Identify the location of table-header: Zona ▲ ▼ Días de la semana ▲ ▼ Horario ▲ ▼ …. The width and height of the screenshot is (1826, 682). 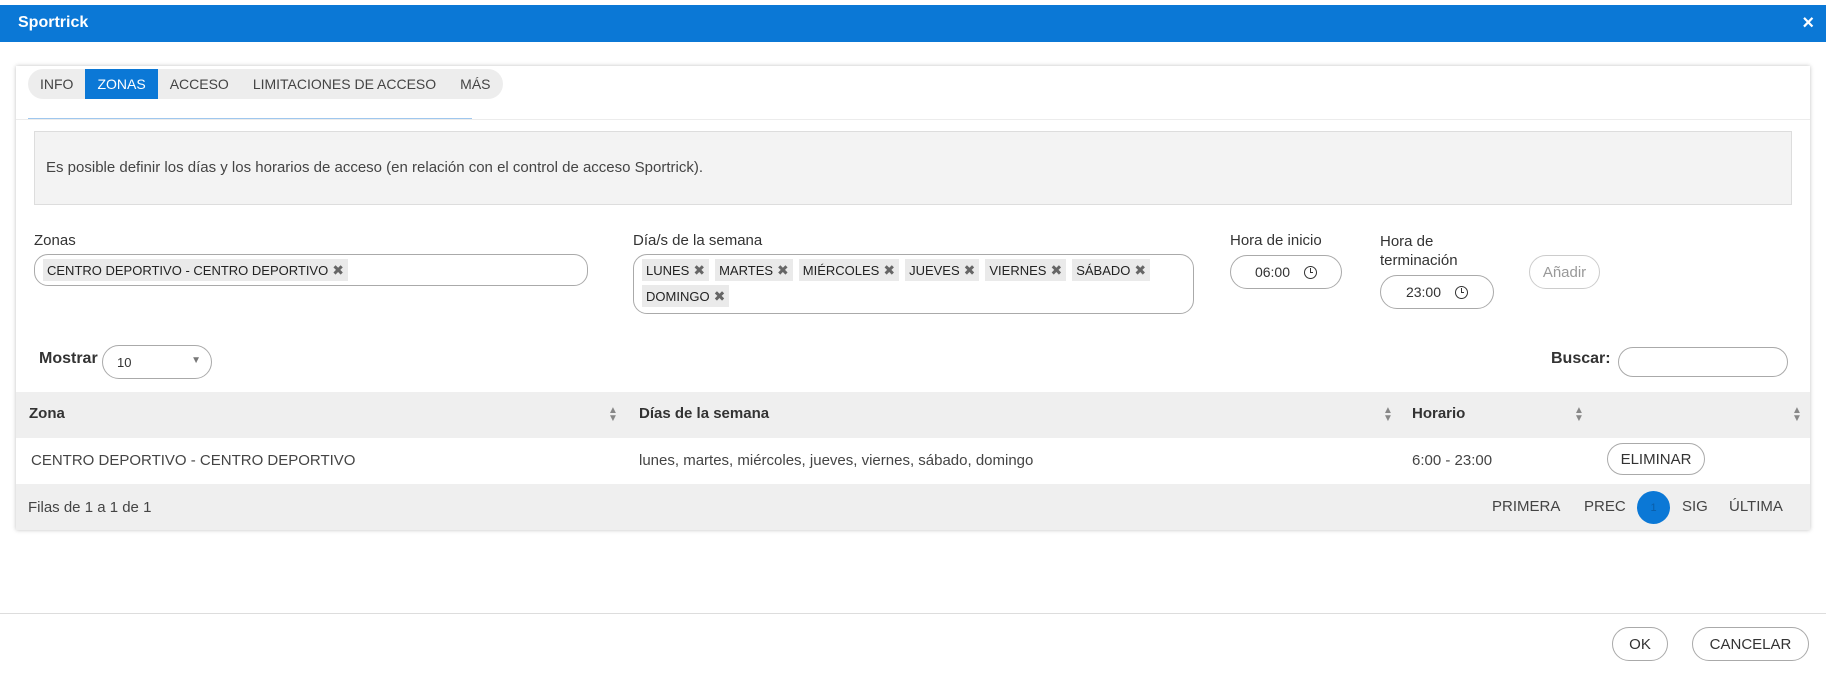
(913, 415).